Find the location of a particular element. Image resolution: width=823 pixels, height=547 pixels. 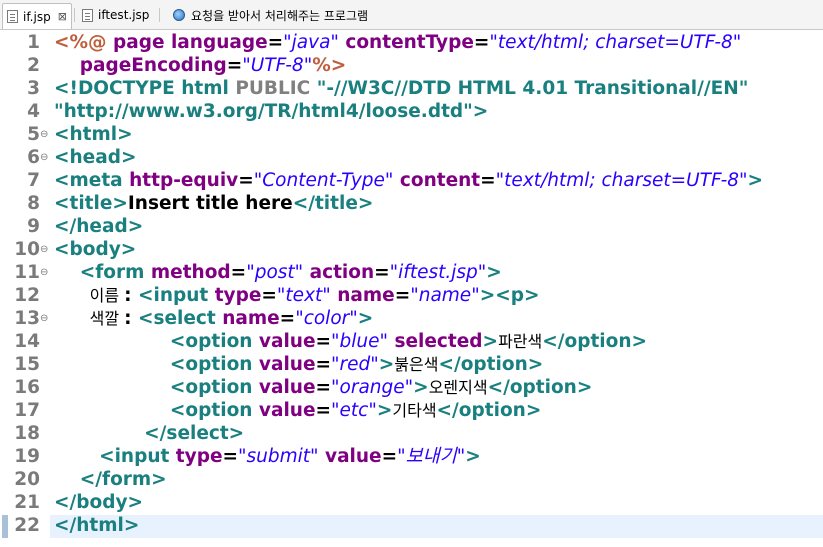

code-token: content is located at coordinates (437, 180).